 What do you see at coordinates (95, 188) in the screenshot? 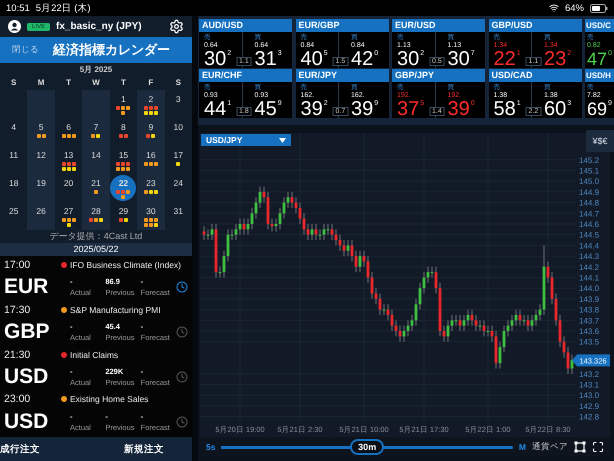
I see `calendar-day: 21` at bounding box center [95, 188].